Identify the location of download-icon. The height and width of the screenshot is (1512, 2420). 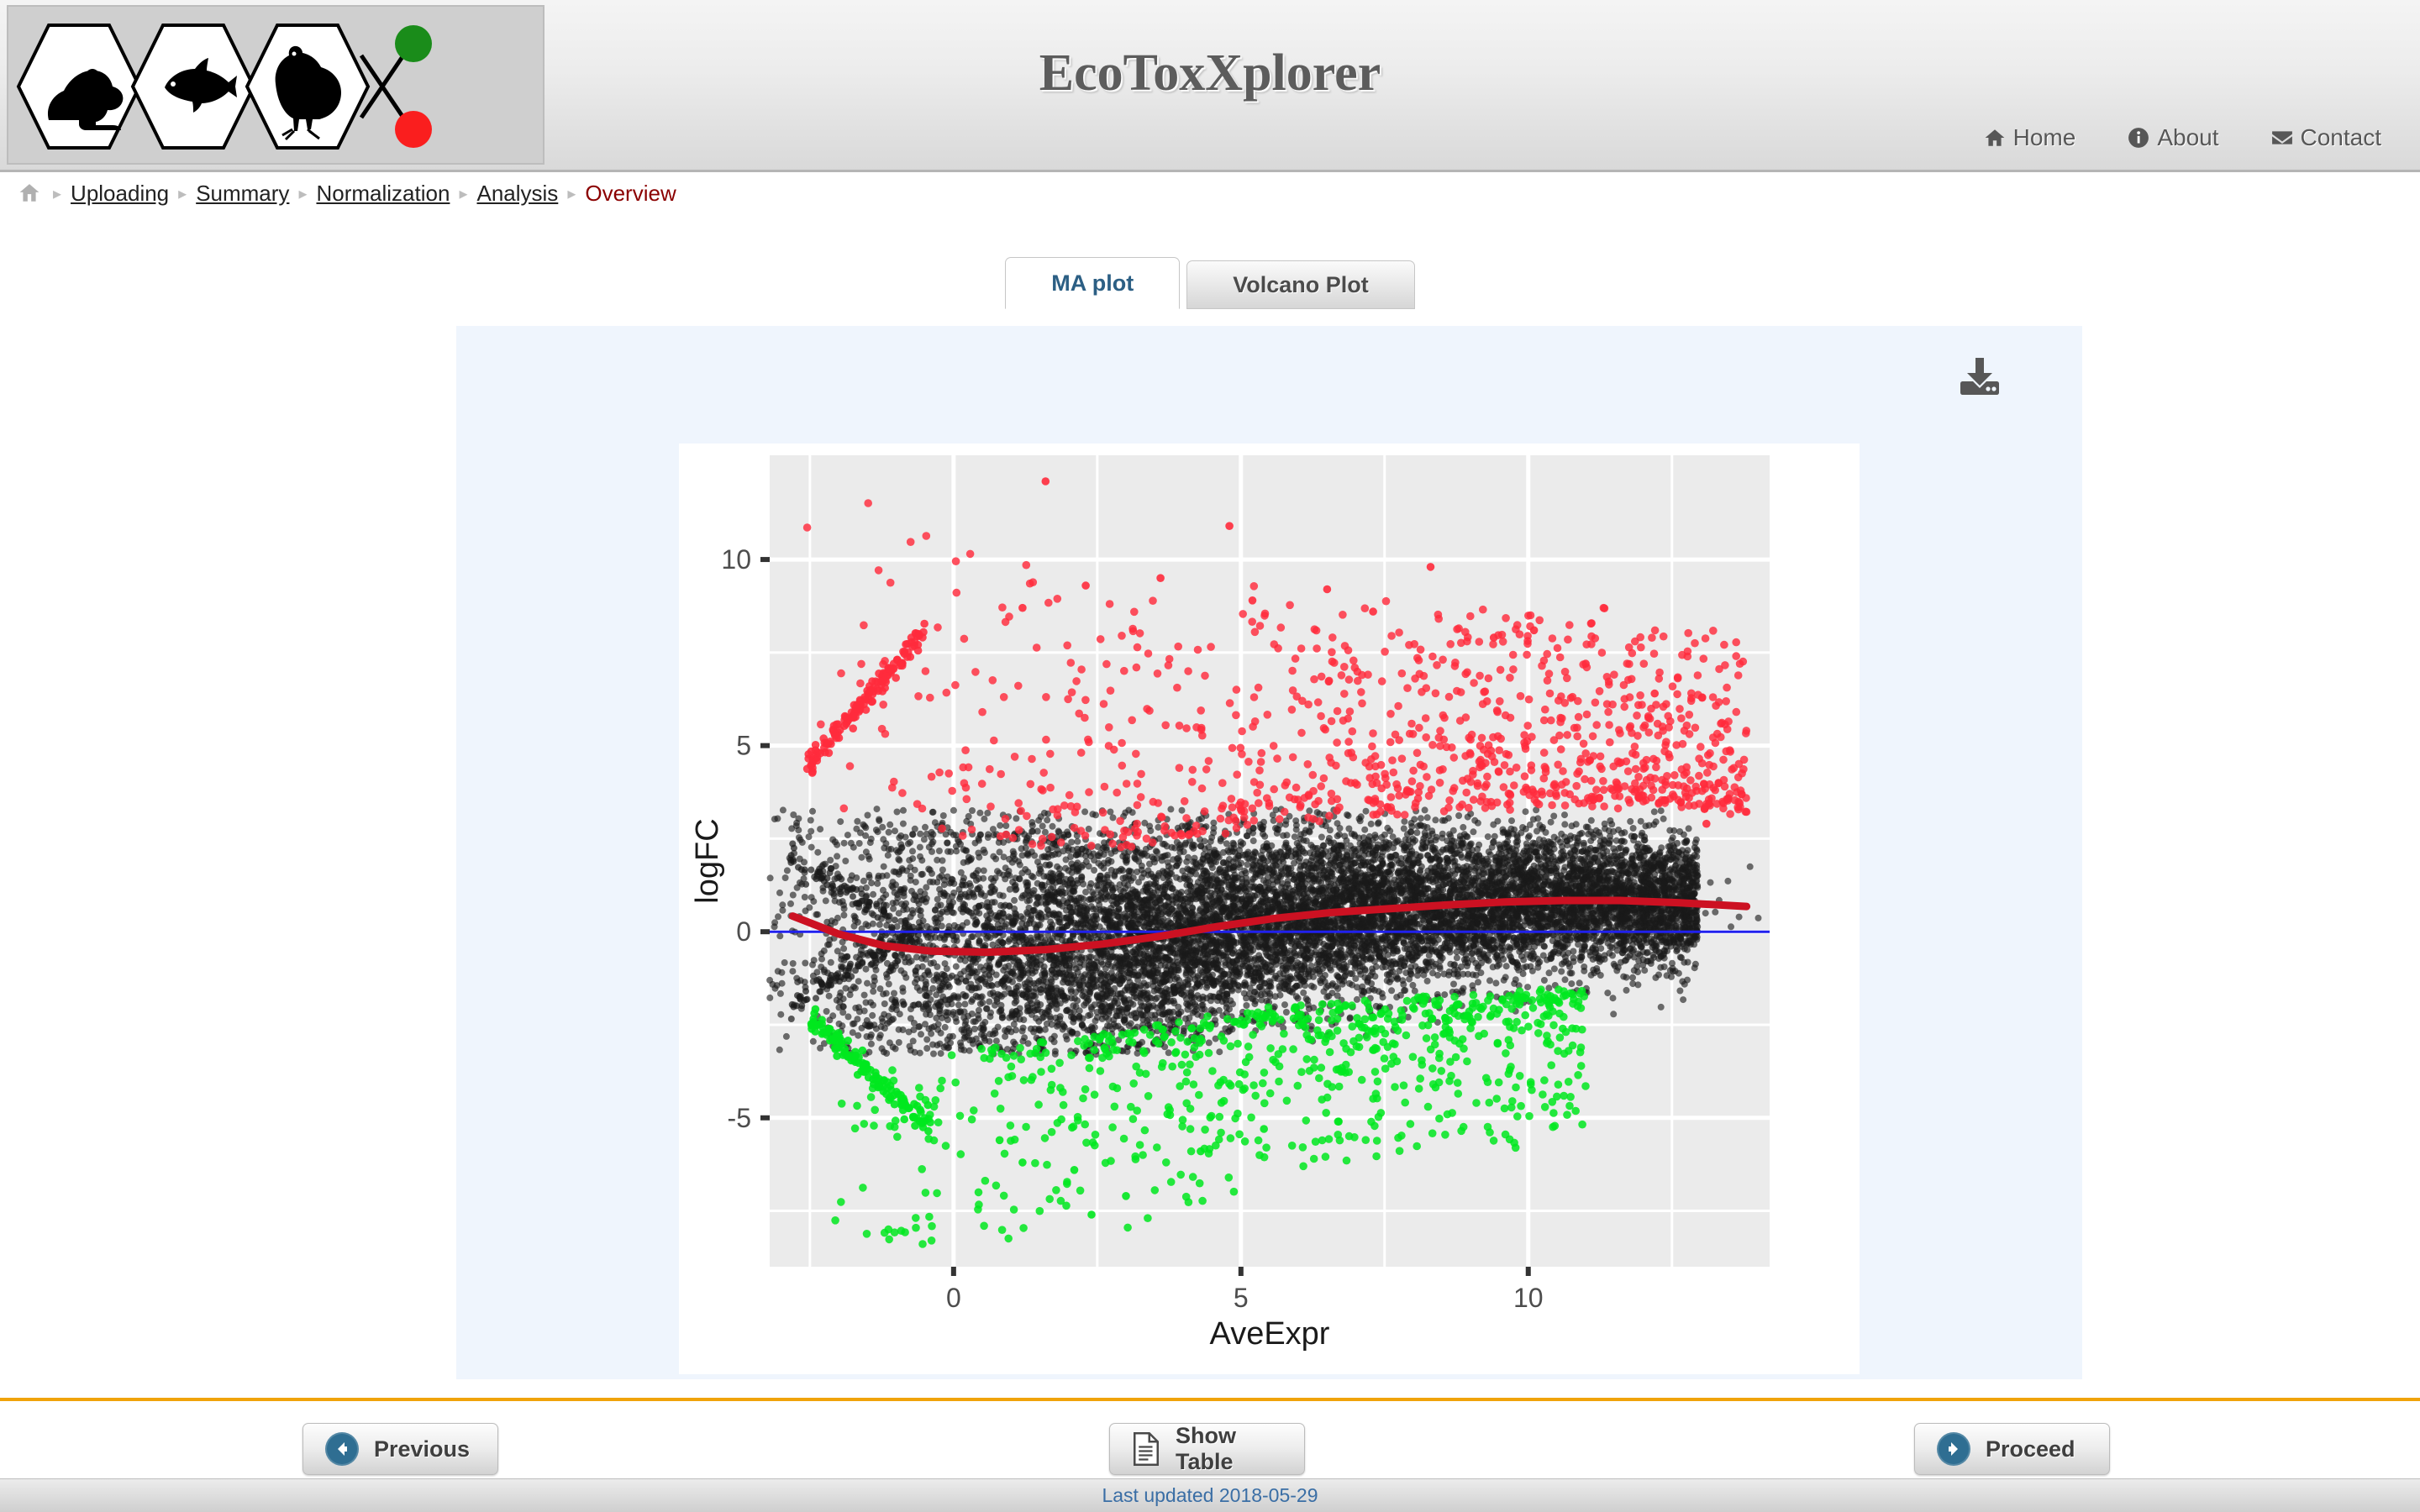
(1980, 376).